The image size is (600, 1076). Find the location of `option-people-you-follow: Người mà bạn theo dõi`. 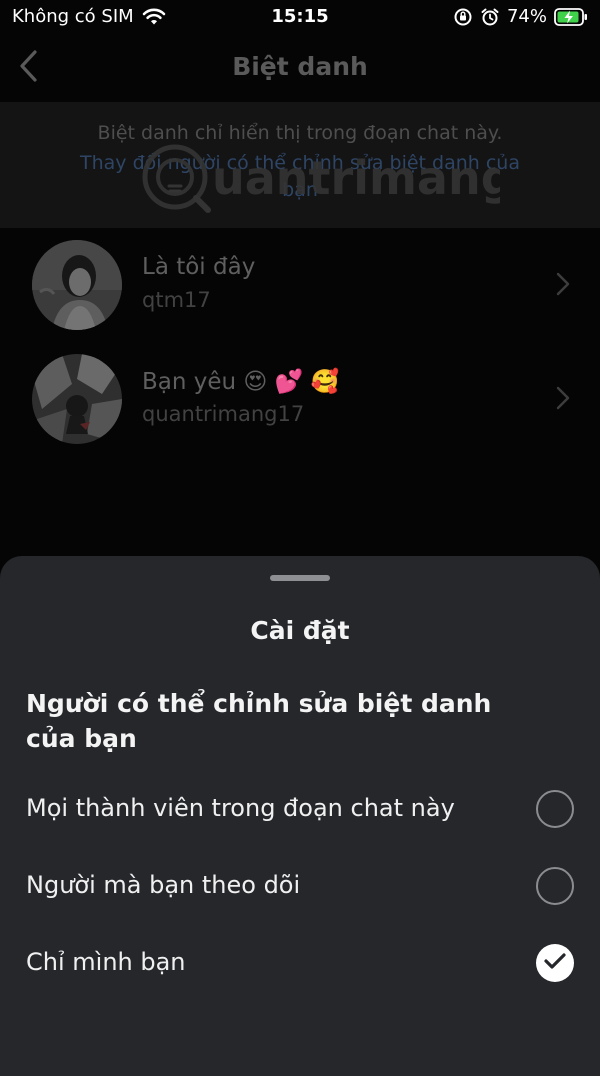

option-people-you-follow: Người mà bạn theo dõi is located at coordinates (300, 886).